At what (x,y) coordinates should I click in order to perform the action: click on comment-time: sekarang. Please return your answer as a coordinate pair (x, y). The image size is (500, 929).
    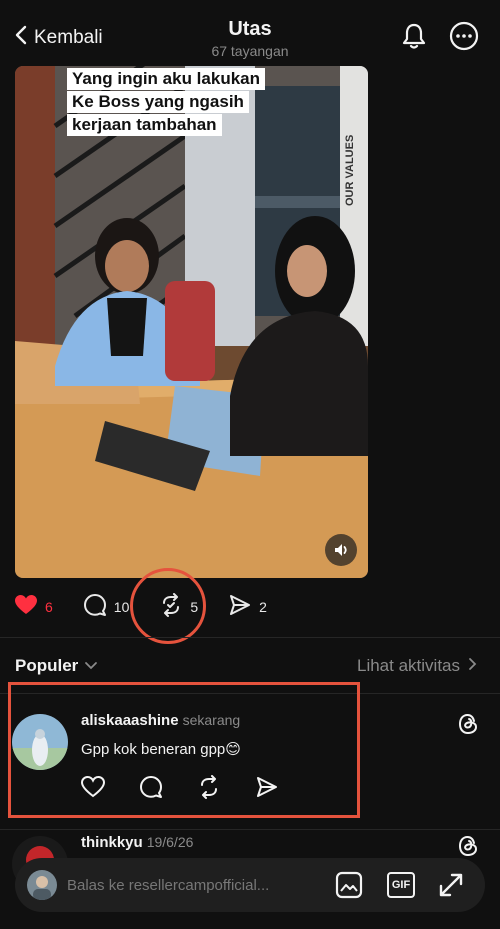
    Looking at the image, I should click on (211, 720).